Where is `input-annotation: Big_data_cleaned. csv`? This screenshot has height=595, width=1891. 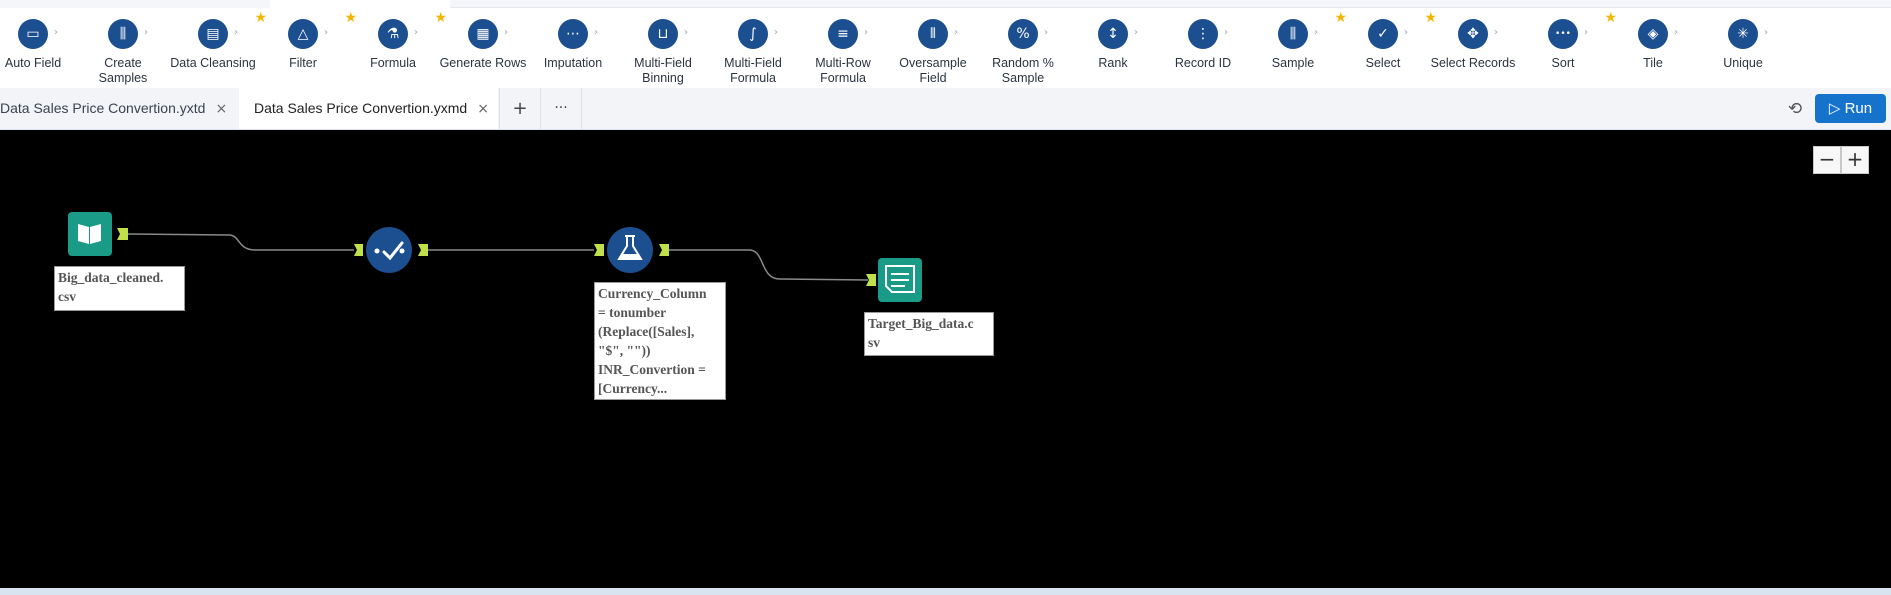 input-annotation: Big_data_cleaned. csv is located at coordinates (119, 288).